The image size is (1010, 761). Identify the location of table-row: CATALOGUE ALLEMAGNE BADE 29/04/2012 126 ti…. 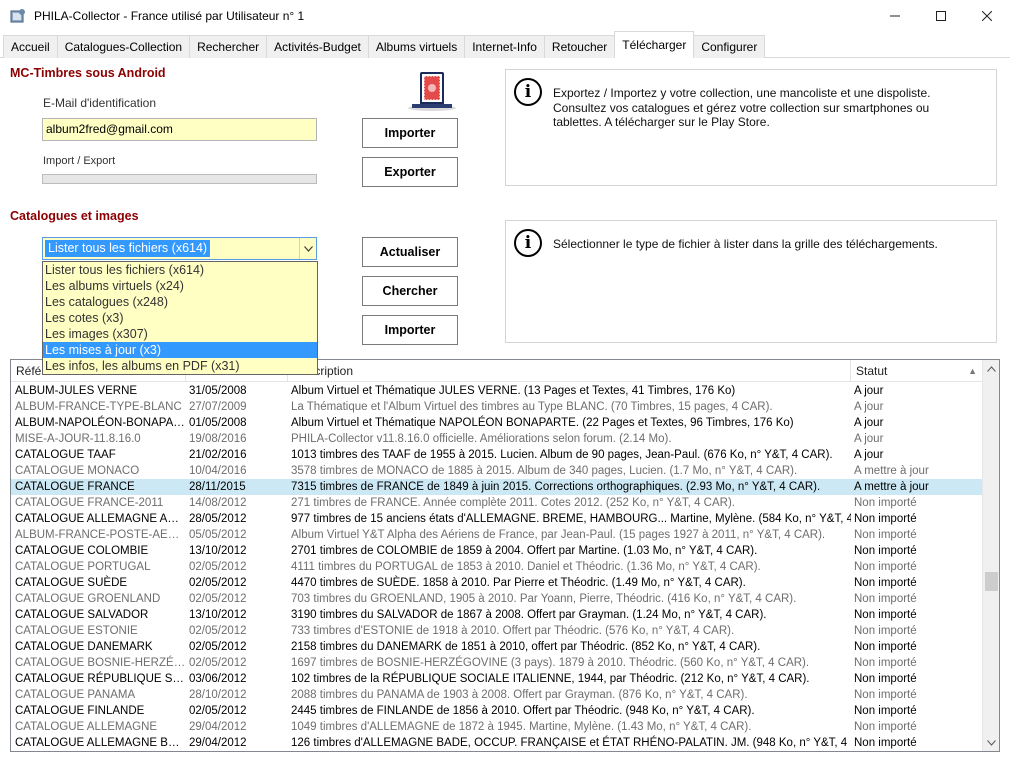
(496, 743).